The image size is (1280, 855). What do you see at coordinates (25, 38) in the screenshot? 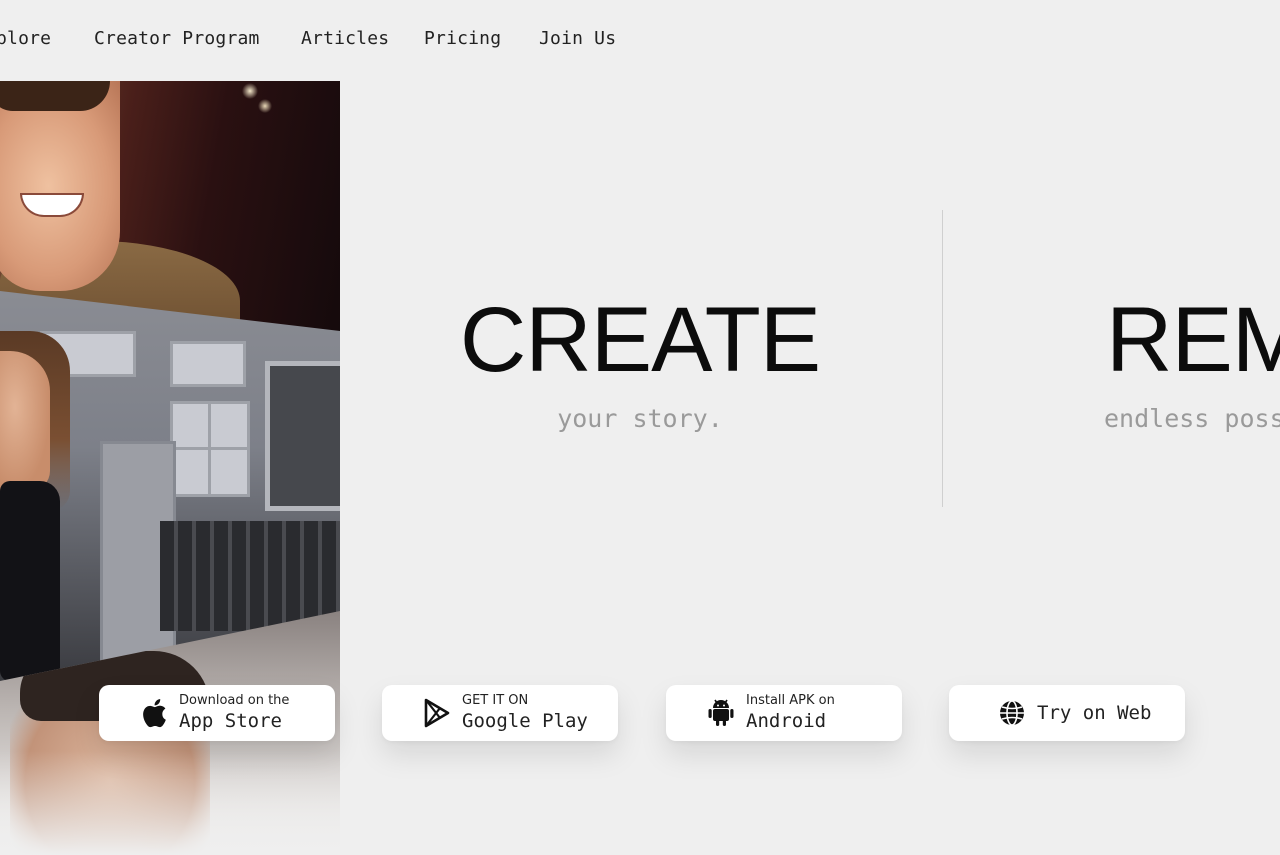
I see `nav-item-explore: plore` at bounding box center [25, 38].